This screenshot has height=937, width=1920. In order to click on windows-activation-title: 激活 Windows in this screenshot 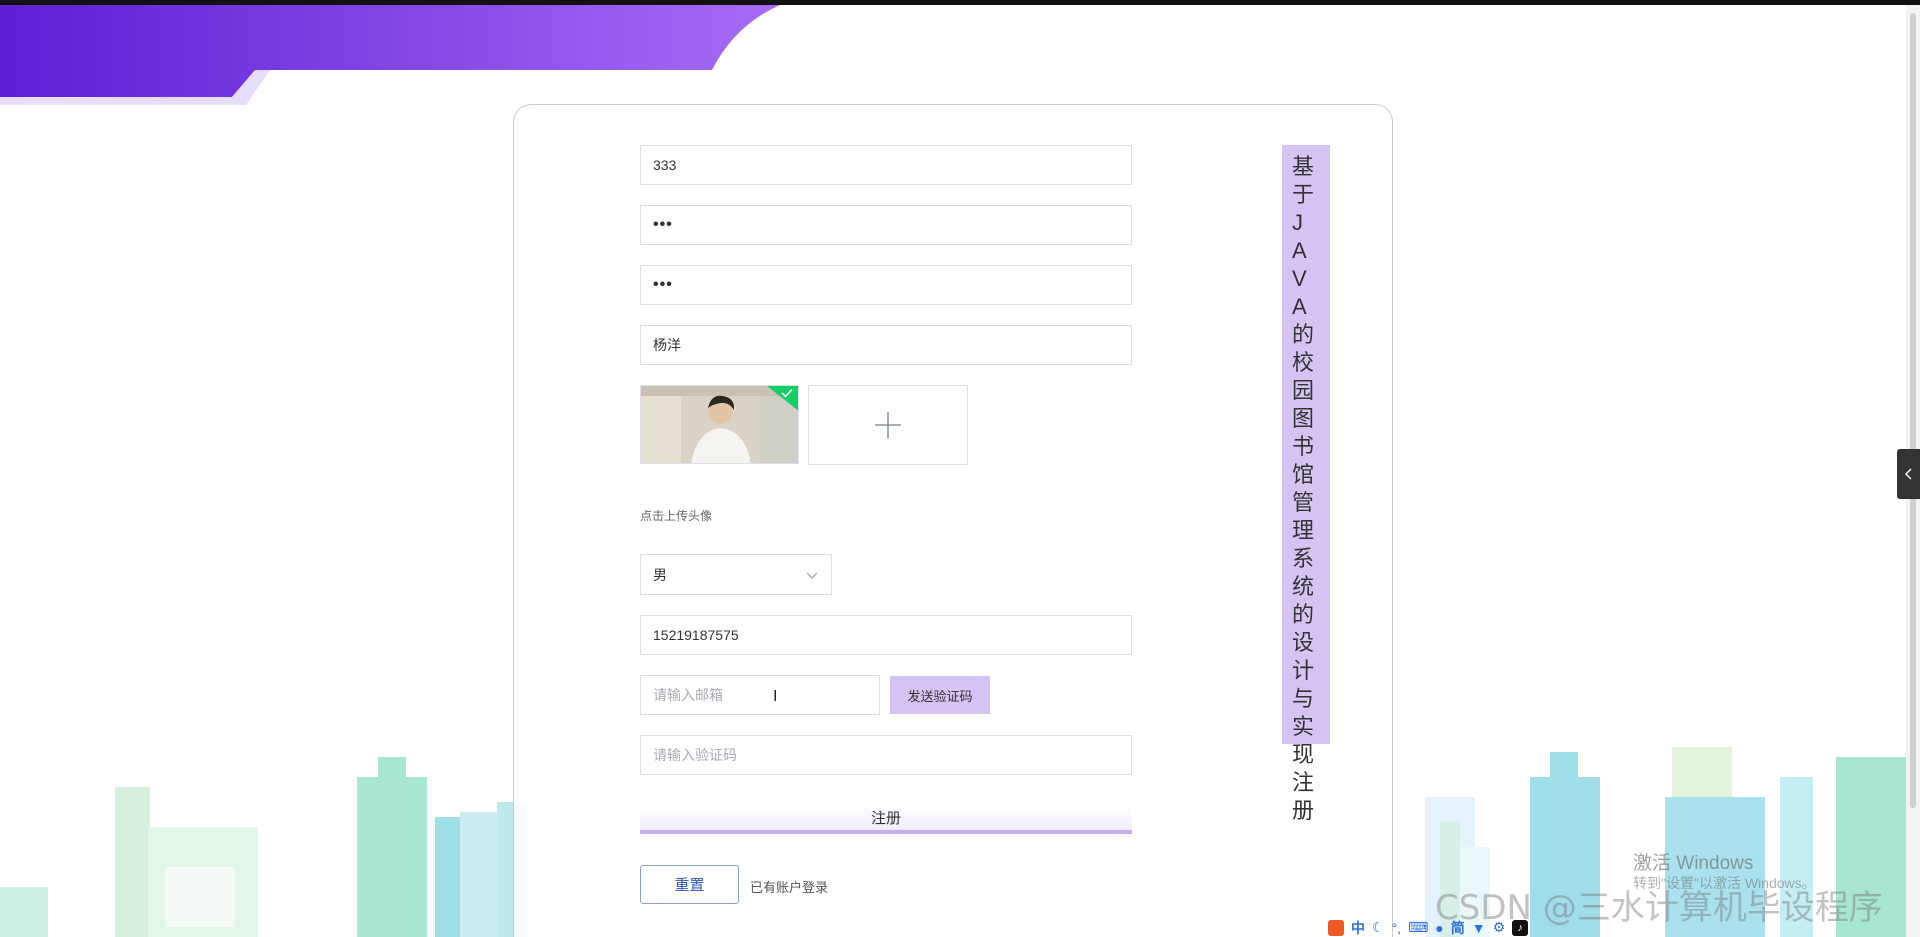, I will do `click(1693, 863)`.